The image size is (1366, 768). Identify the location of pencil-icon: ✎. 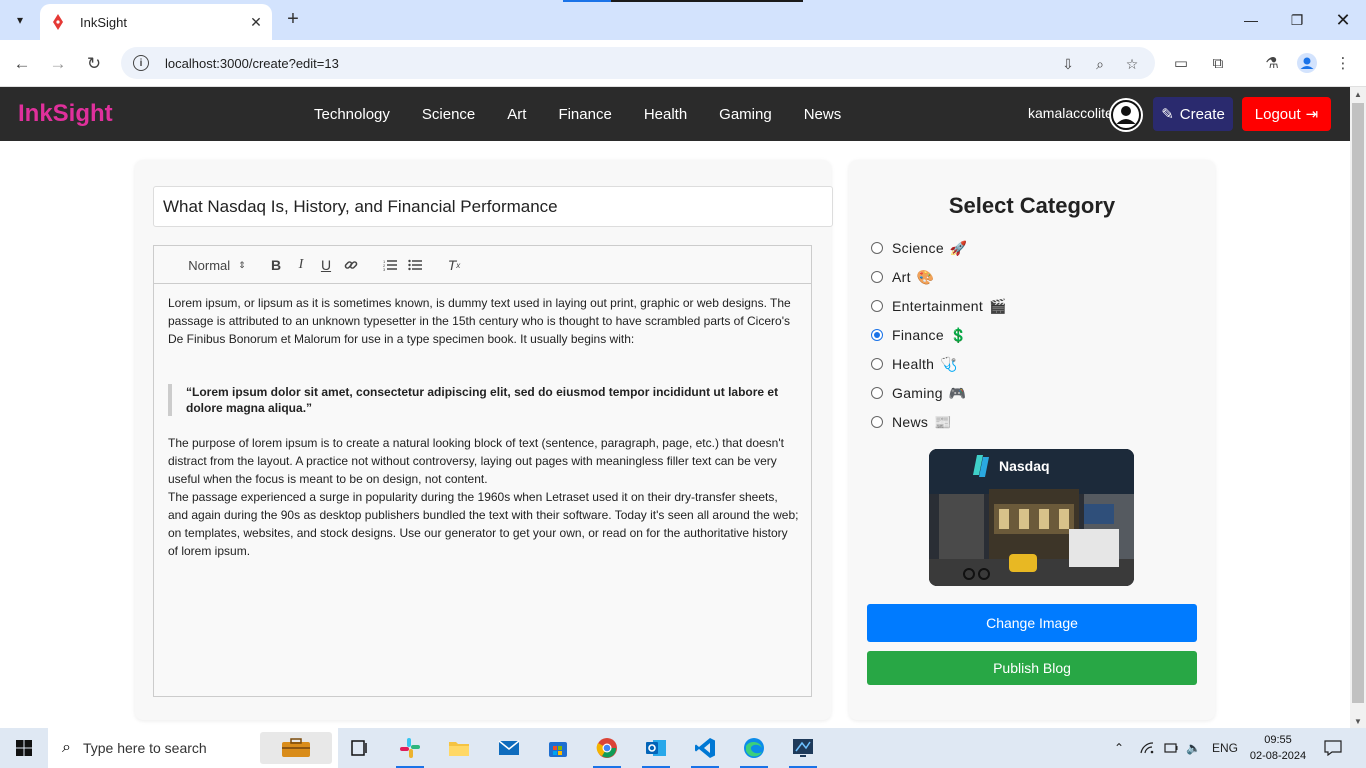
(1167, 114).